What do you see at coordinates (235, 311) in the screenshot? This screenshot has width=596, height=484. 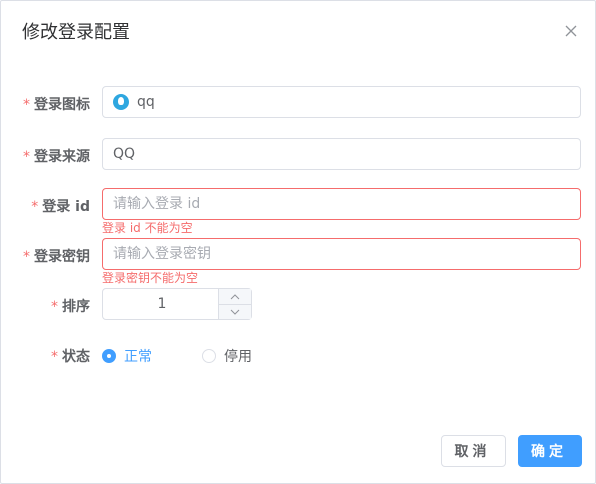 I see `chevron-down-icon` at bounding box center [235, 311].